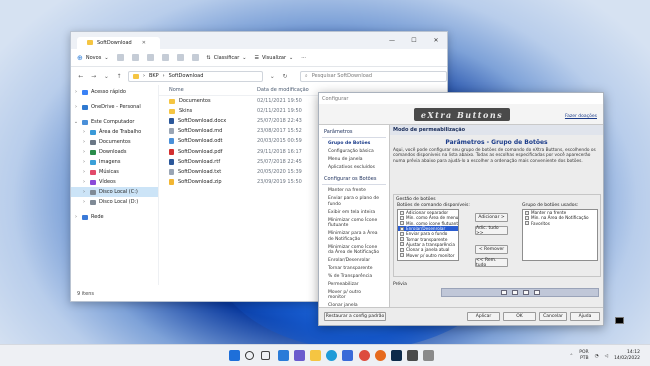  I want to click on cancel-button: Cancelar, so click(553, 316).